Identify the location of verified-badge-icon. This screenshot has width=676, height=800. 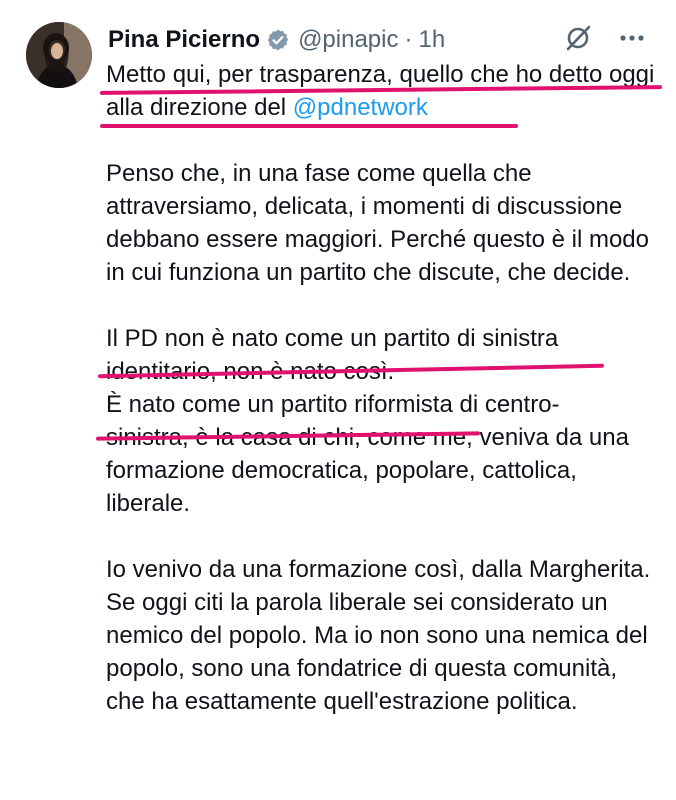
(278, 40).